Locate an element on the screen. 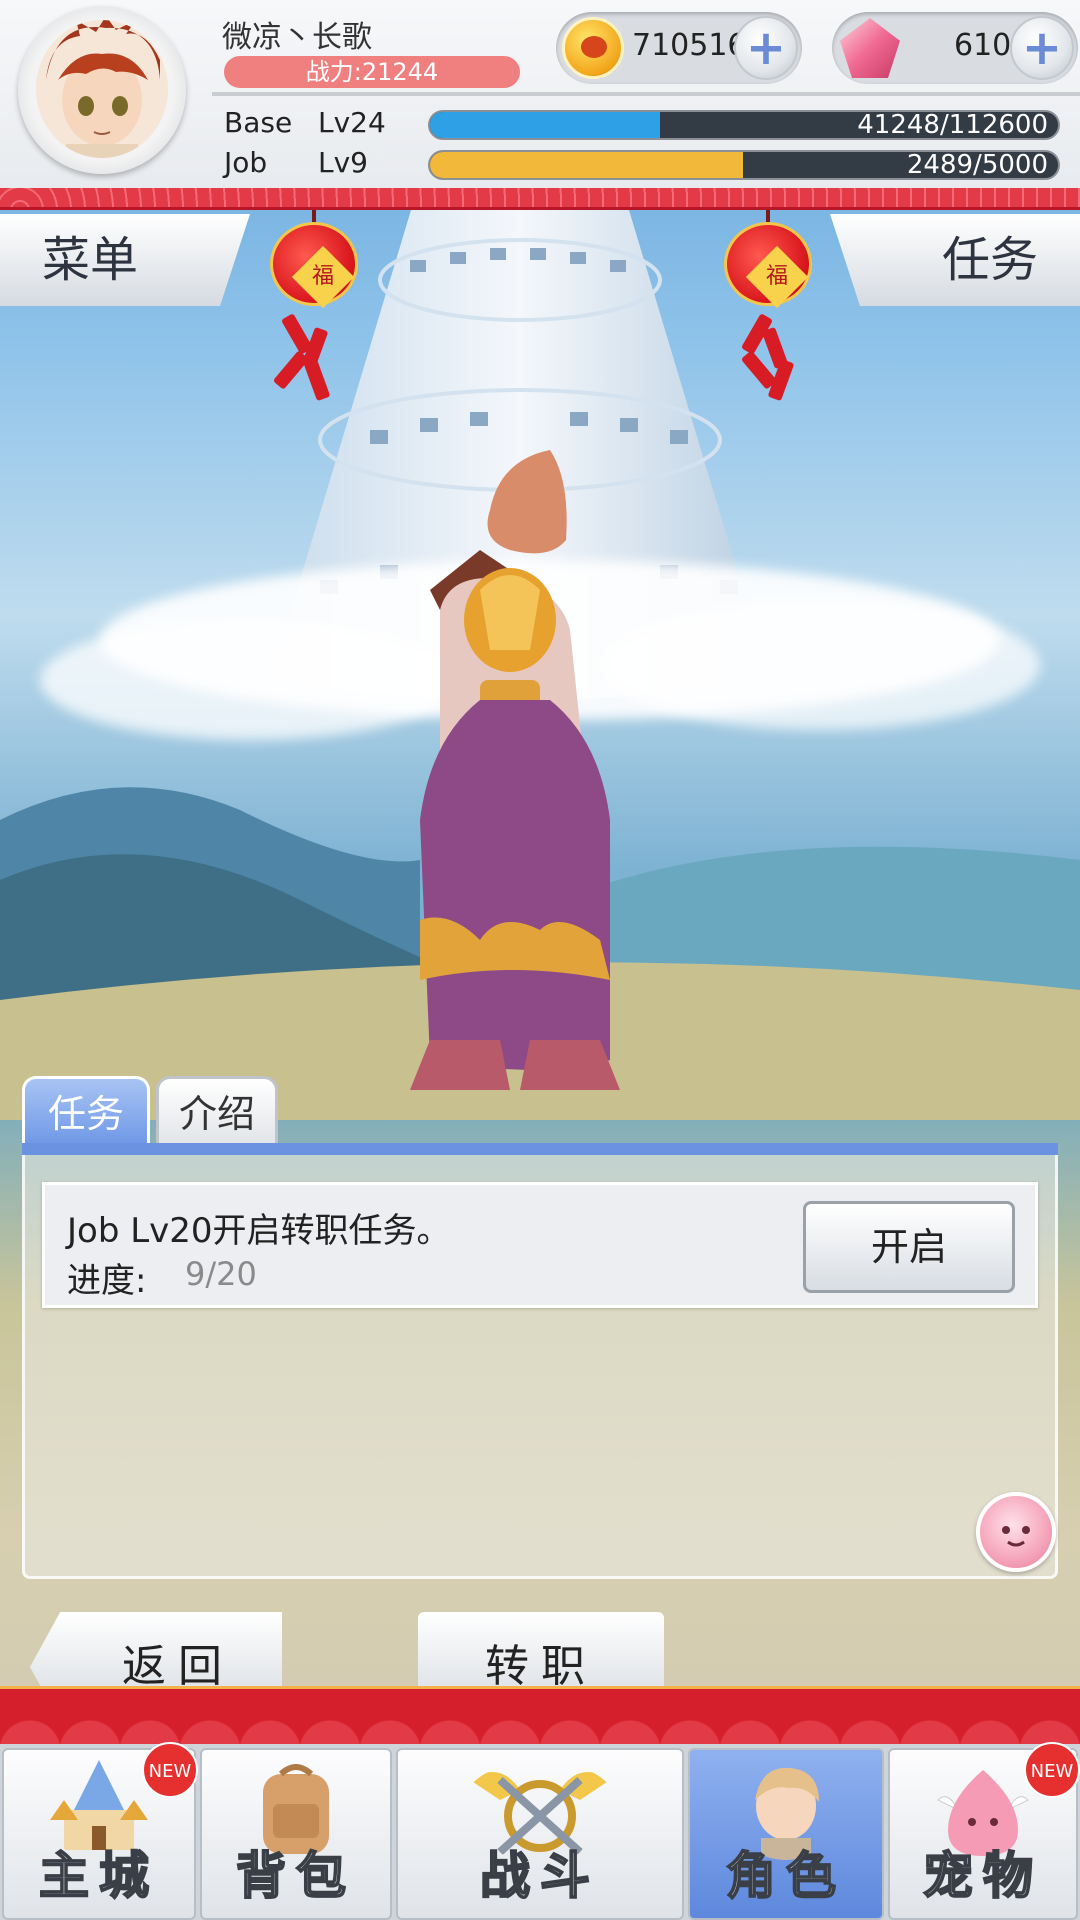 This screenshot has height=1920, width=1080. add-gold-button: + is located at coordinates (766, 48).